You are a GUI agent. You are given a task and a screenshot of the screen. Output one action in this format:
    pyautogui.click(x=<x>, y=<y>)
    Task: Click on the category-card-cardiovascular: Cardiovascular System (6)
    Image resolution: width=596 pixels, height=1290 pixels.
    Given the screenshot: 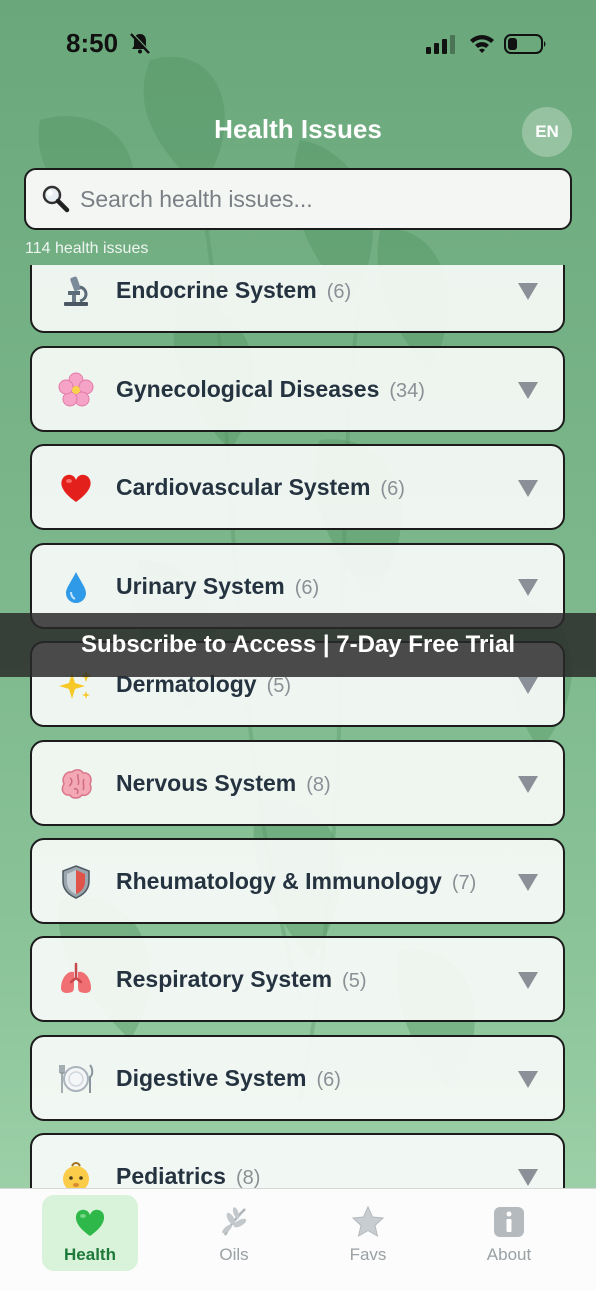 What is the action you would take?
    pyautogui.click(x=297, y=487)
    